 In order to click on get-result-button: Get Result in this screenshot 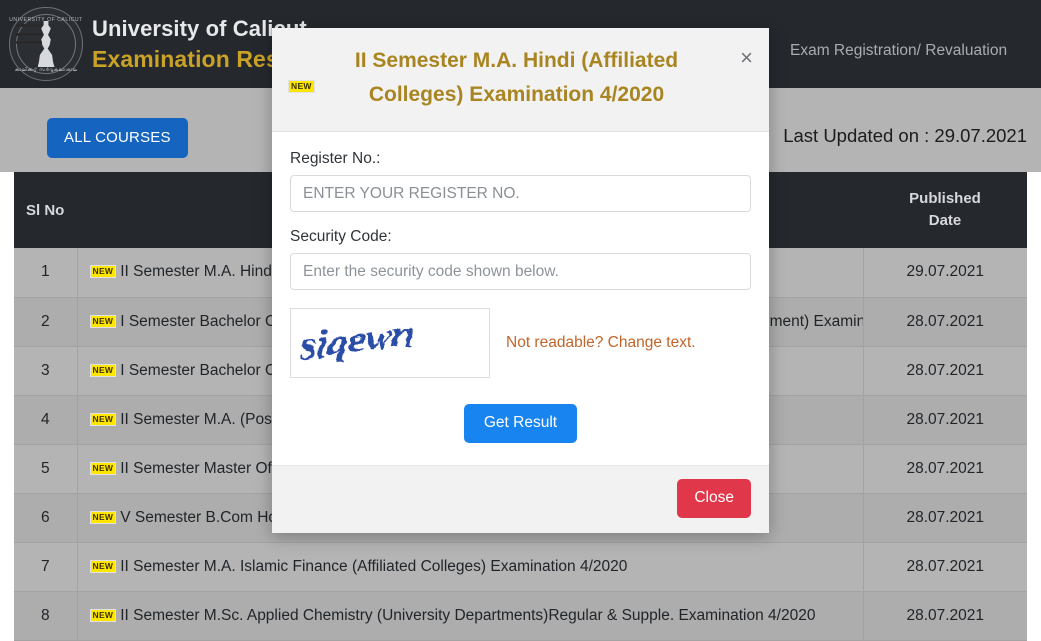, I will do `click(520, 423)`.